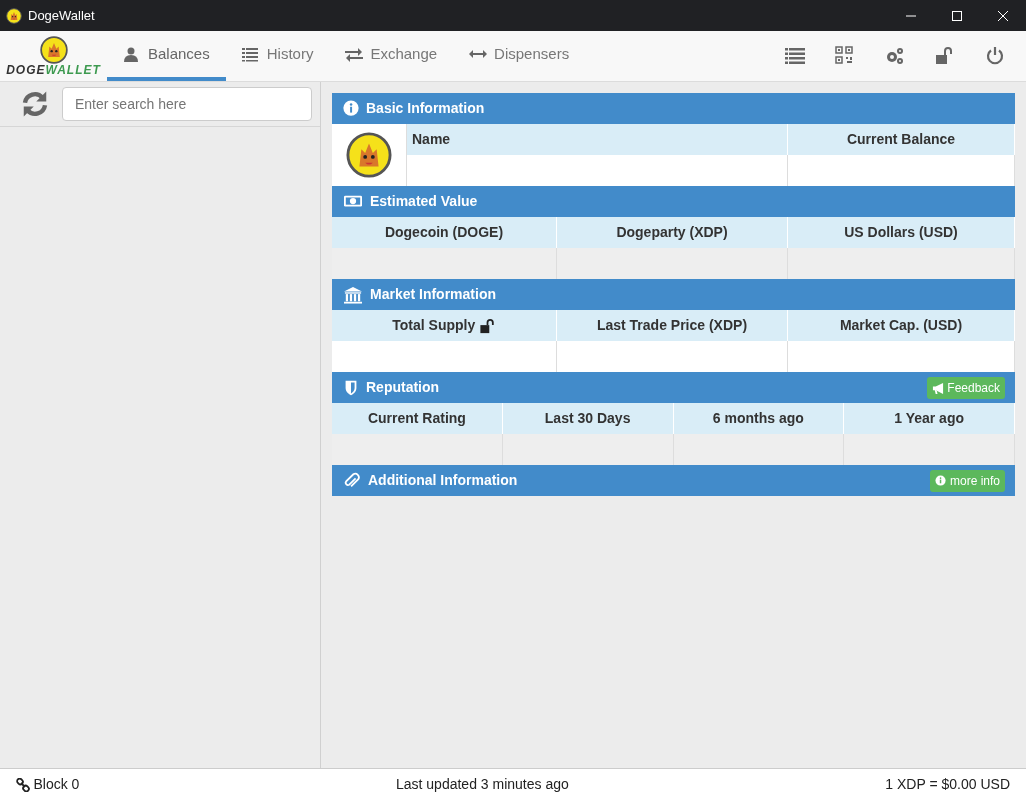 The width and height of the screenshot is (1026, 800). Describe the element at coordinates (672, 232) in the screenshot. I see `column-header: Dogeparty (XDP)` at that location.